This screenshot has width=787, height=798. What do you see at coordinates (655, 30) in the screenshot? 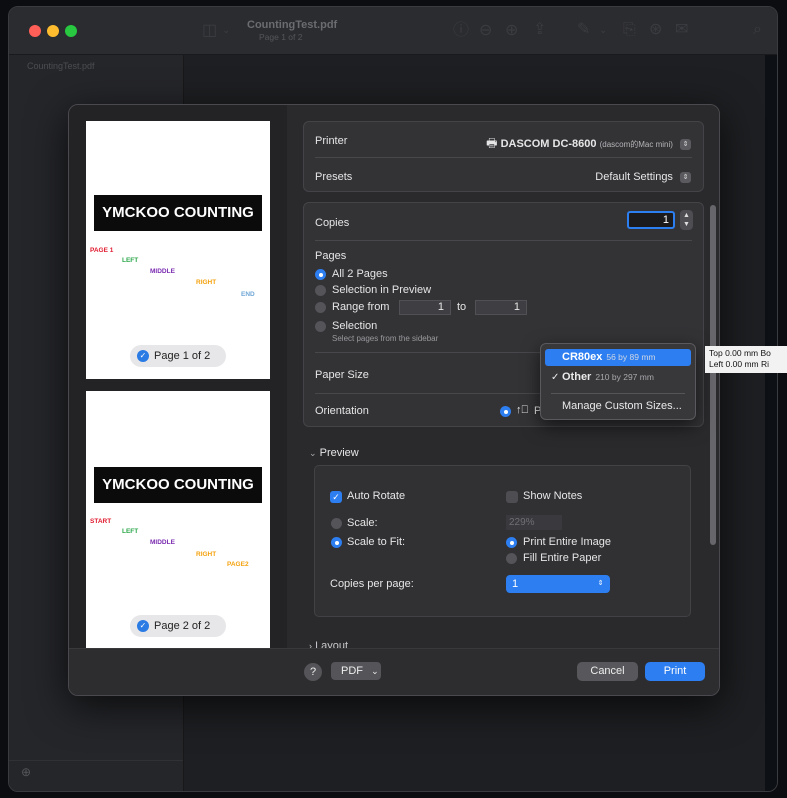
I see `annotate-icon: ⊛` at bounding box center [655, 30].